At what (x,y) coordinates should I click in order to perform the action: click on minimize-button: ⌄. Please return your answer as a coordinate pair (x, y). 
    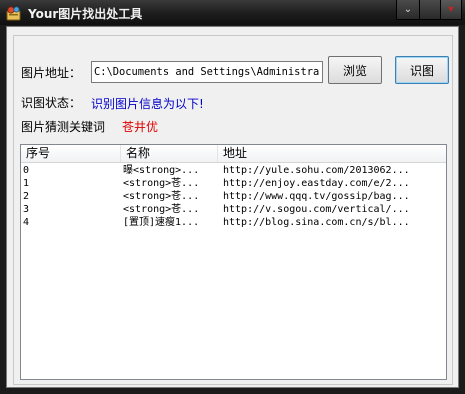
    Looking at the image, I should click on (408, 10).